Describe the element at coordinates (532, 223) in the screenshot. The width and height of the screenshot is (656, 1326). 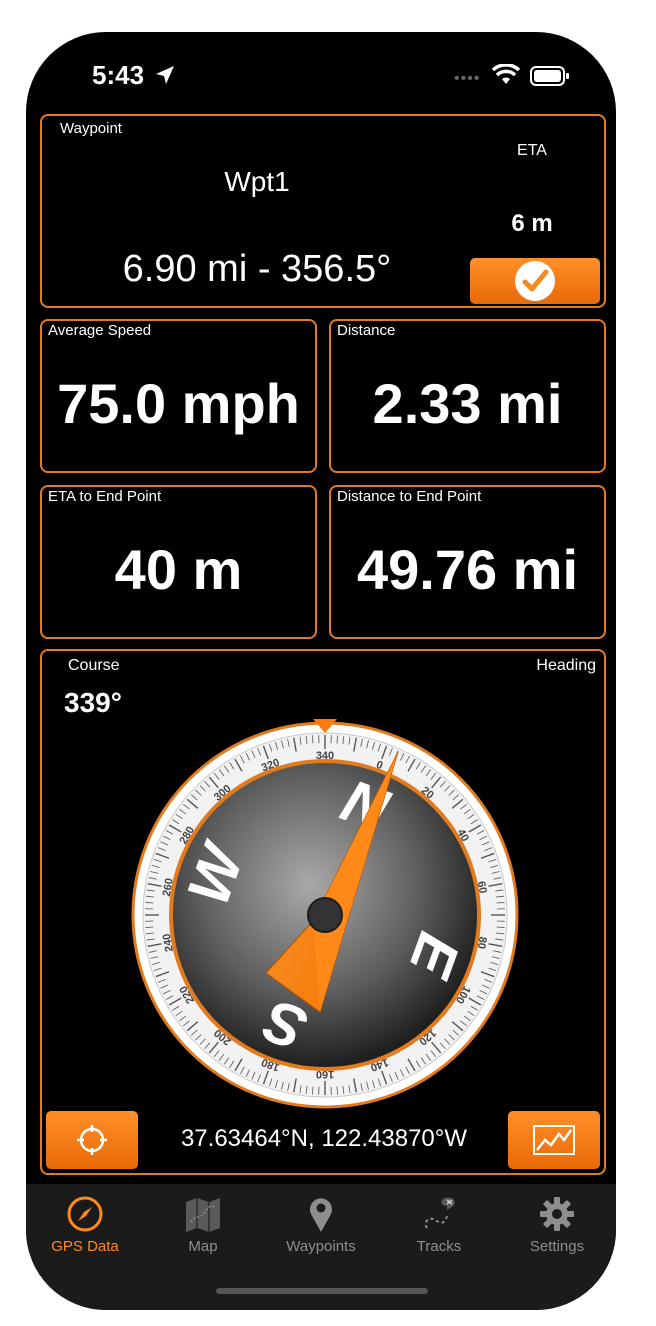
I see `eta-value: 6 m` at that location.